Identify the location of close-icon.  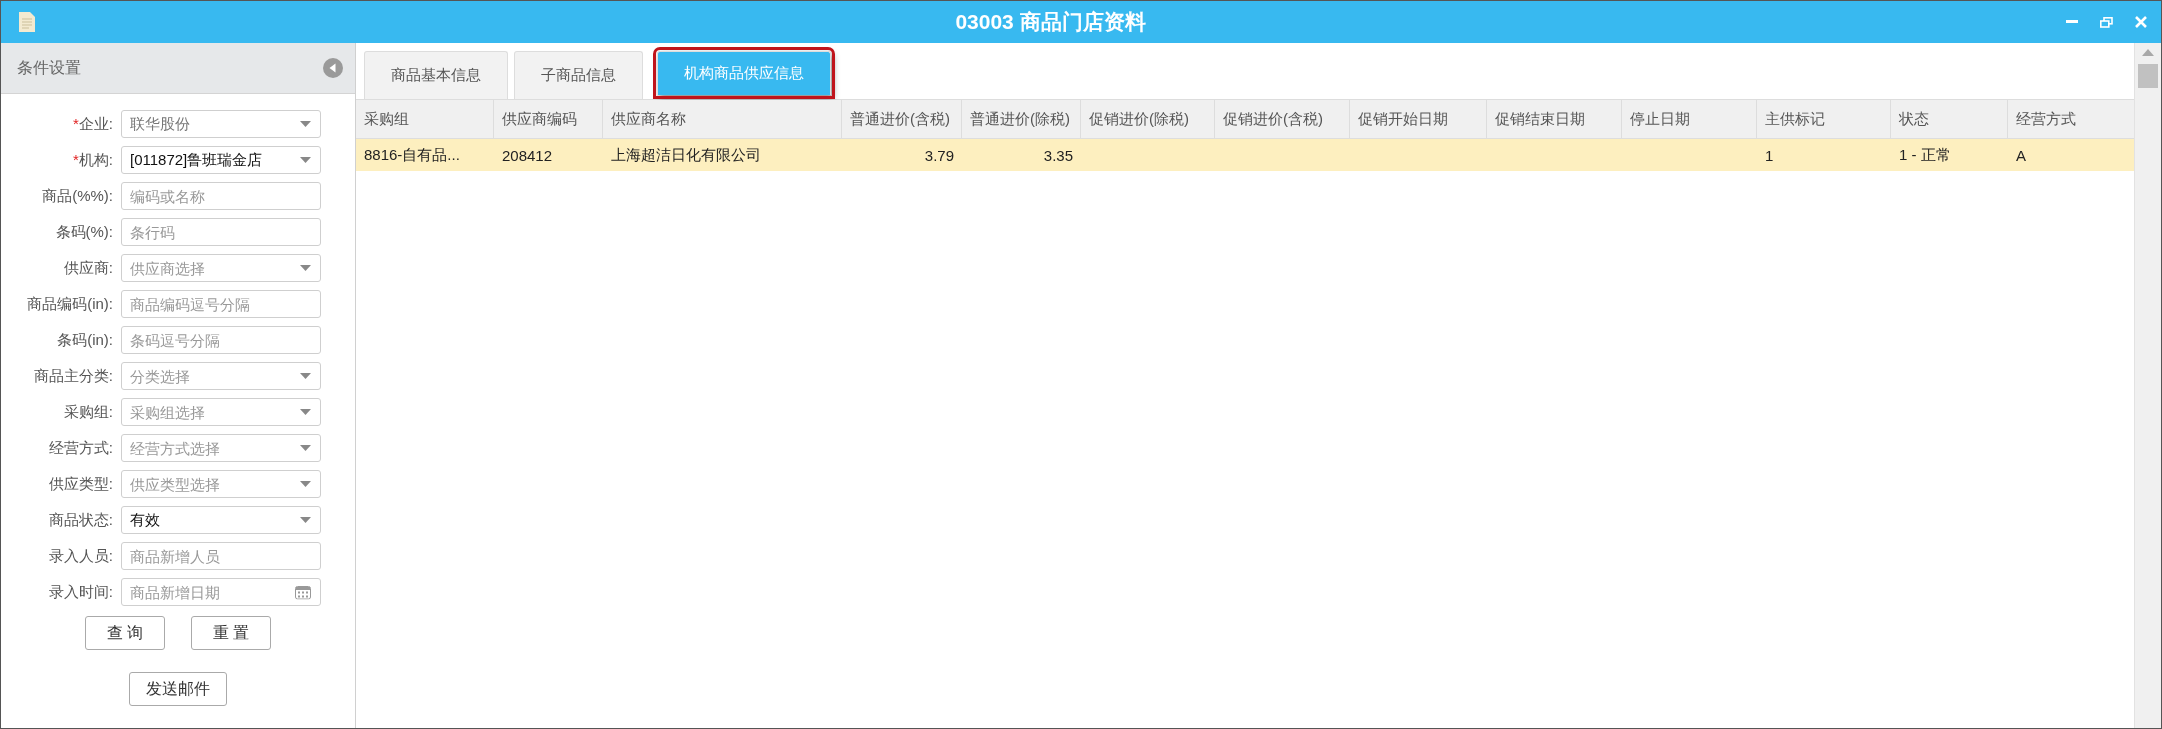
(2141, 22).